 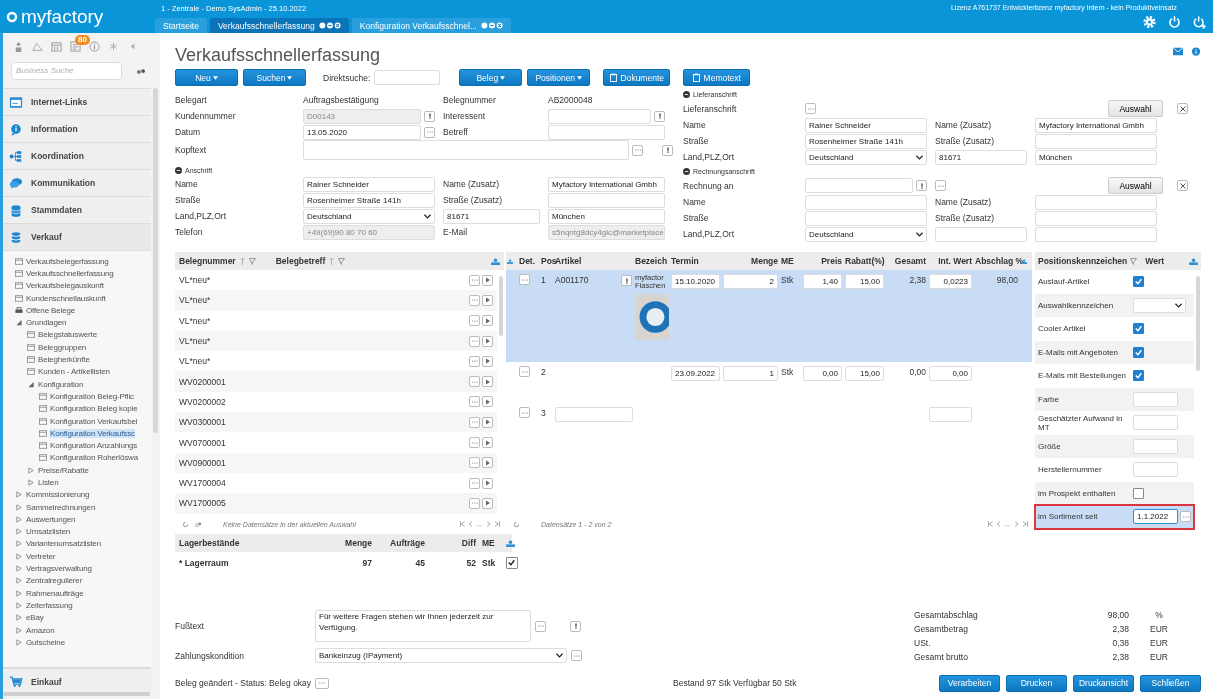 I want to click on sidebar-section: Information, so click(x=77, y=128).